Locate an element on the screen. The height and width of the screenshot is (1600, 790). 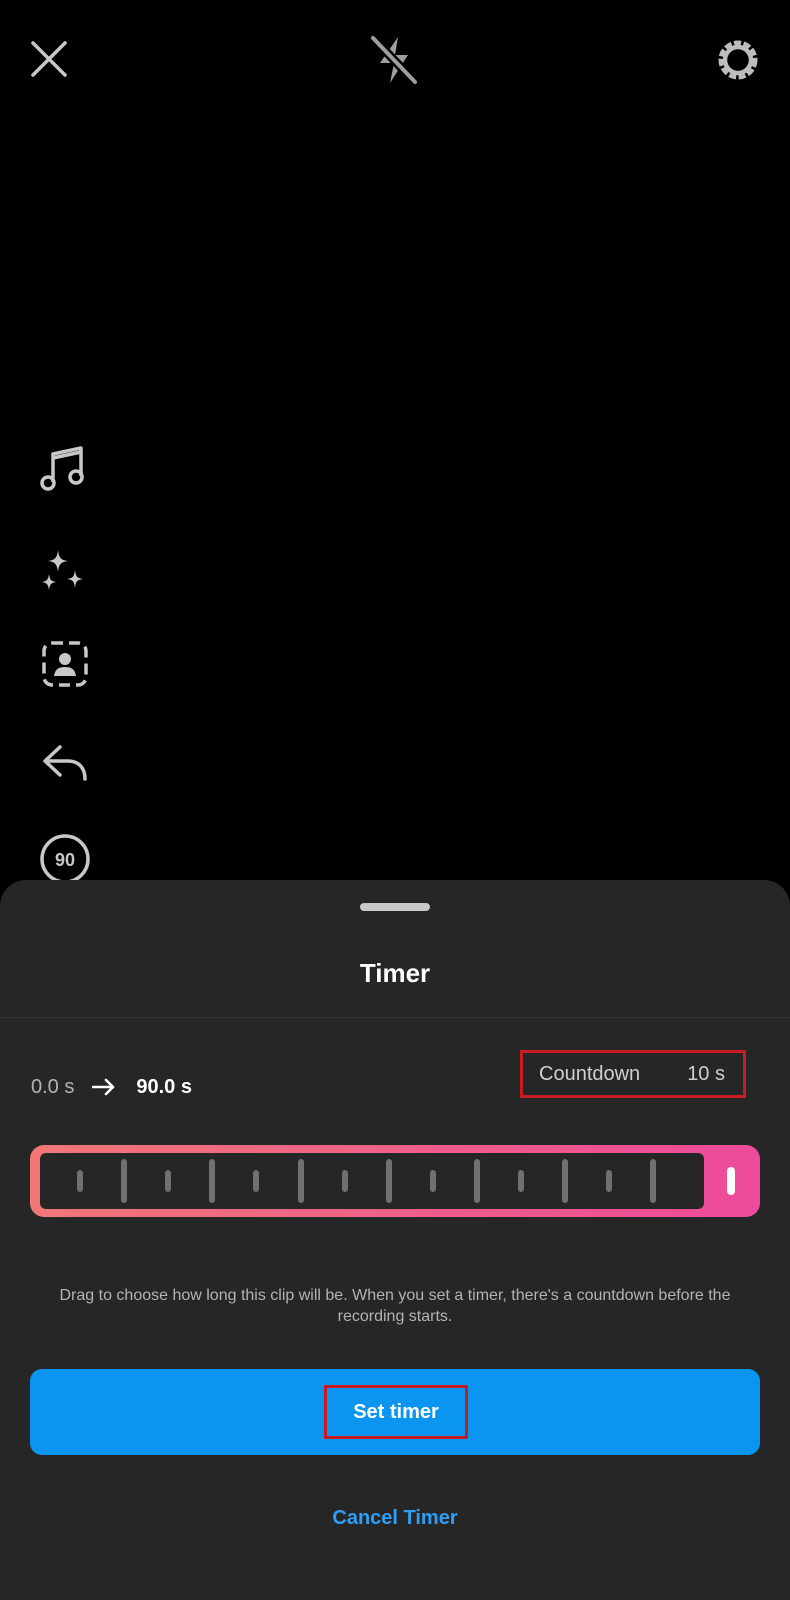
close-icon is located at coordinates (49, 59).